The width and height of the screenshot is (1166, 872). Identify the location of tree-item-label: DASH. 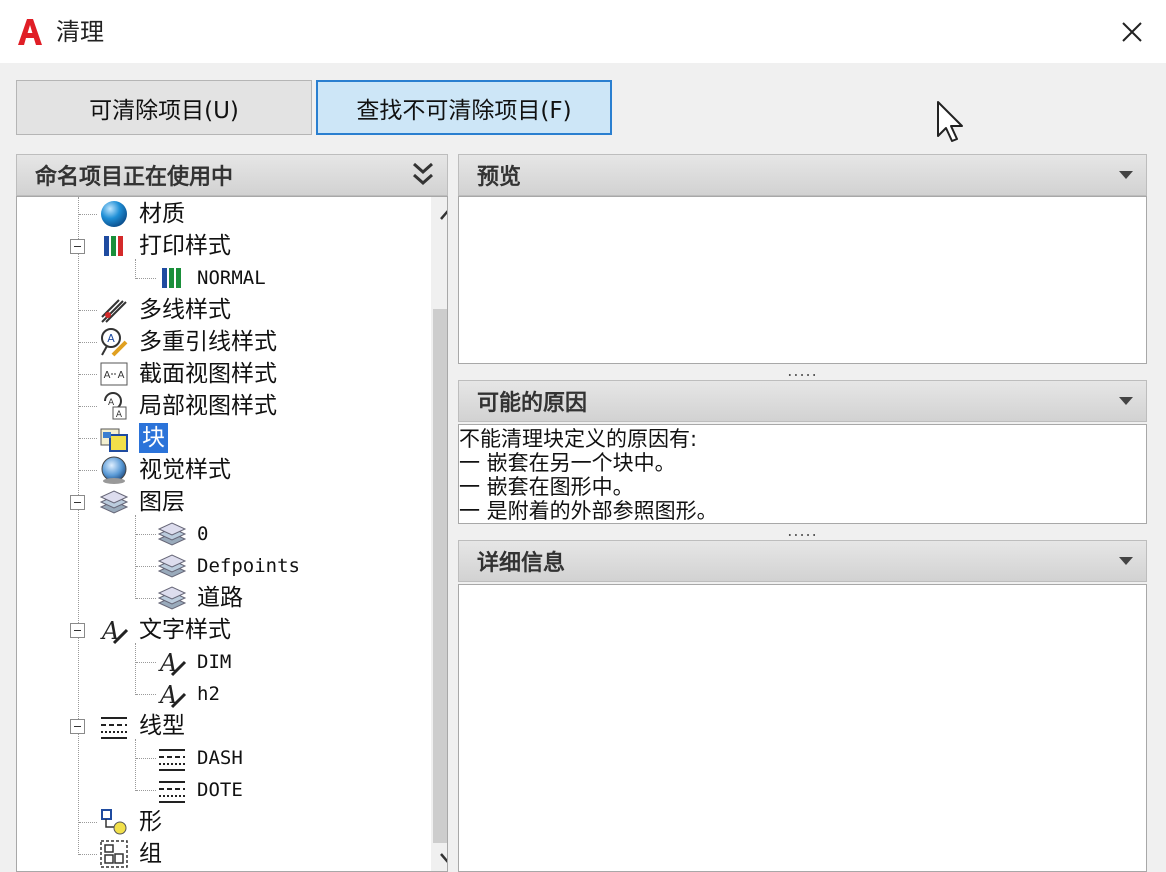
(220, 758).